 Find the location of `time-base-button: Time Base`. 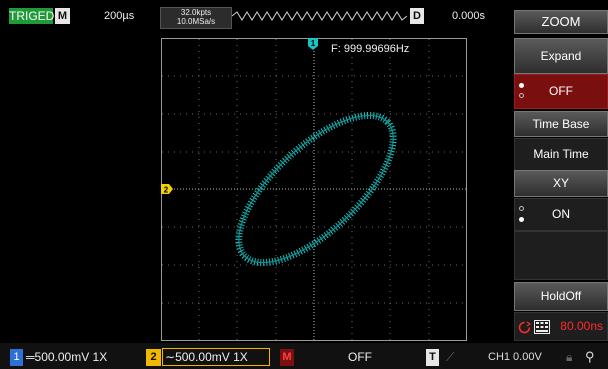

time-base-button: Time Base is located at coordinates (561, 124).